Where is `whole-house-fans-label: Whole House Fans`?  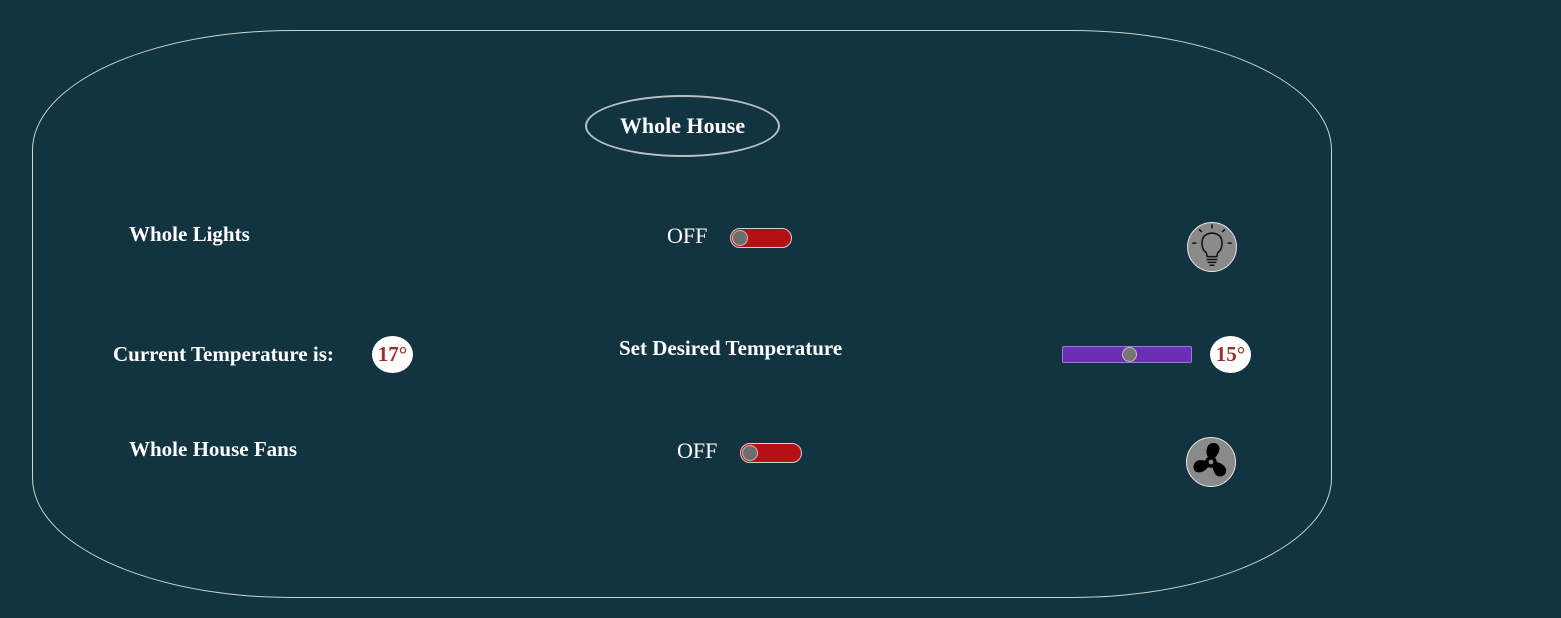
whole-house-fans-label: Whole House Fans is located at coordinates (213, 449).